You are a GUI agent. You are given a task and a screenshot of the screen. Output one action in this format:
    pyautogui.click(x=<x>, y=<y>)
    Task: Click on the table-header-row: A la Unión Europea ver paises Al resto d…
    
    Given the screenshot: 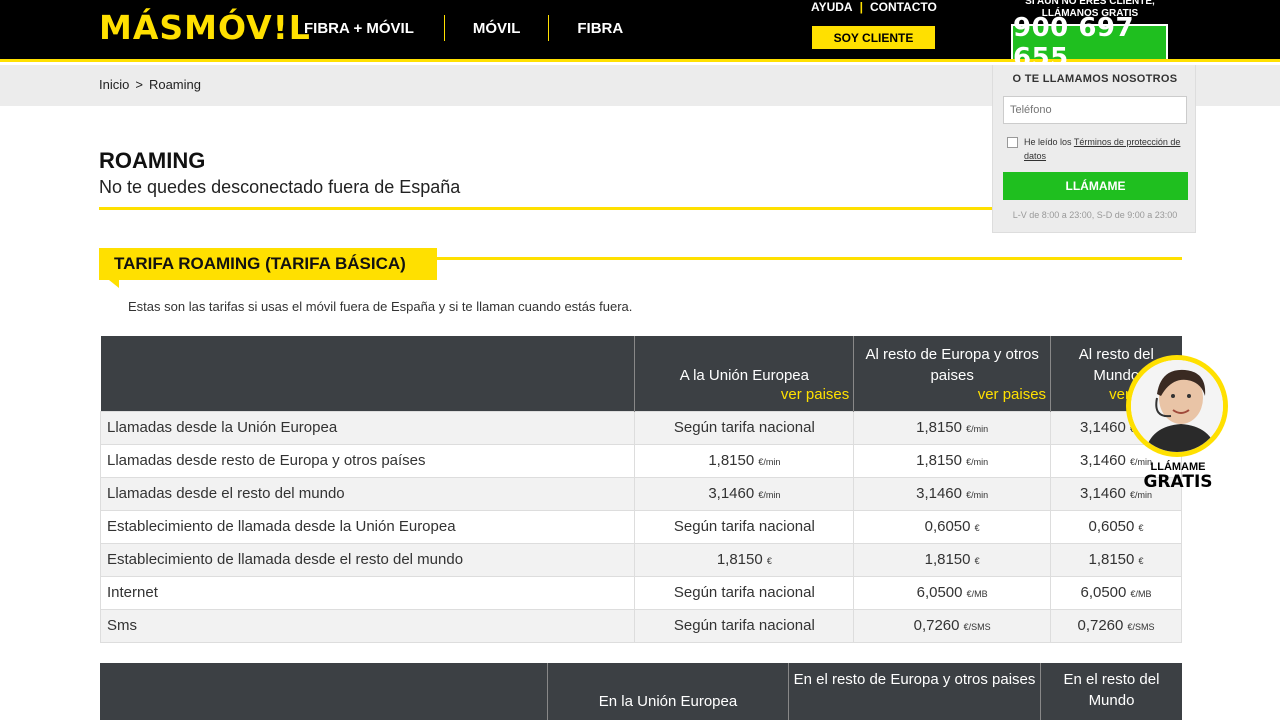 What is the action you would take?
    pyautogui.click(x=641, y=373)
    